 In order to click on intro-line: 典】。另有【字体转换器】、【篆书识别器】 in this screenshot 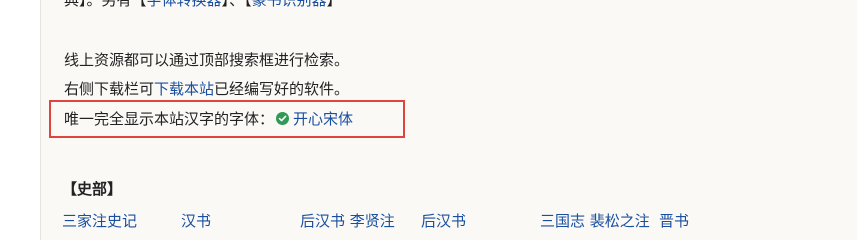, I will do `click(203, 5)`.